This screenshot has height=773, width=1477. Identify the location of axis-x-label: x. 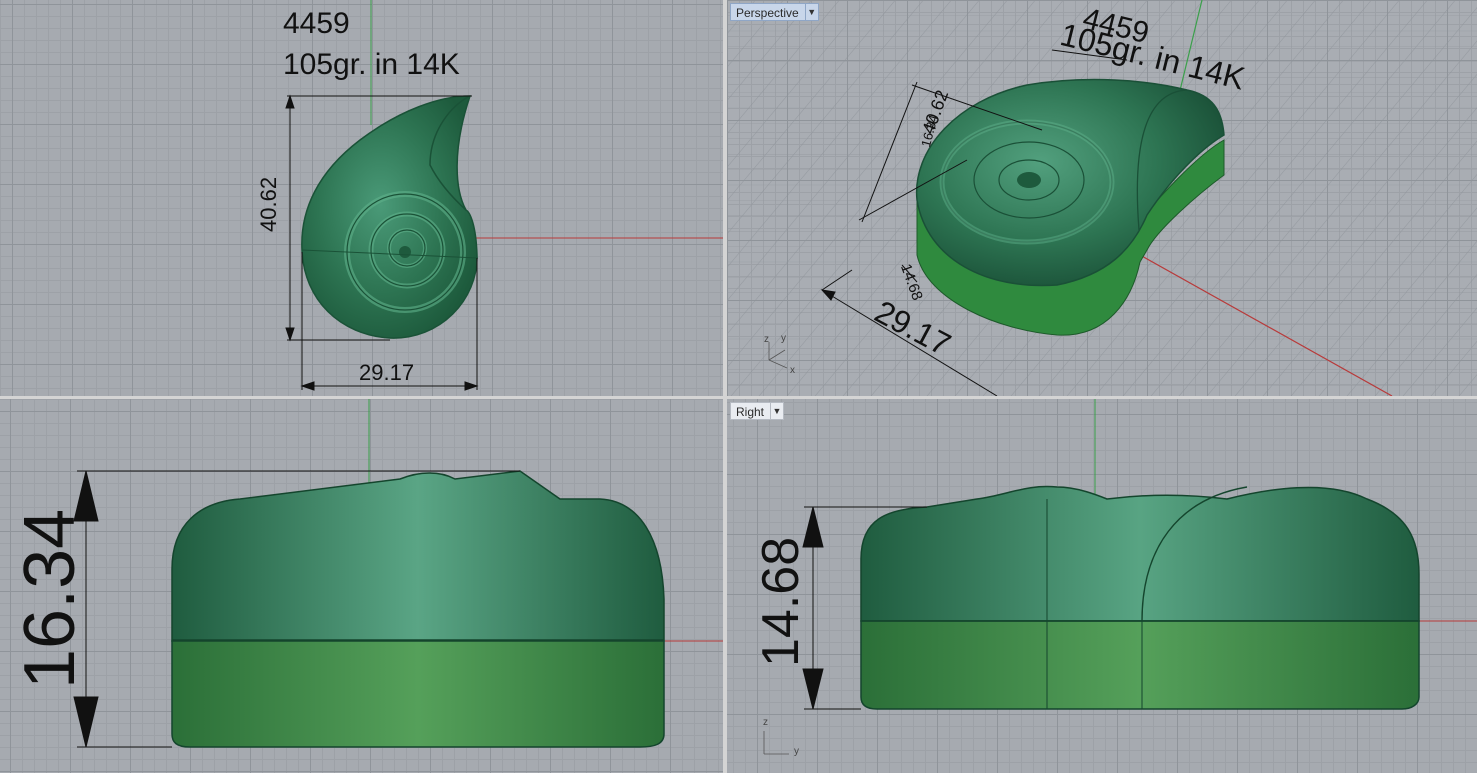
(792, 370).